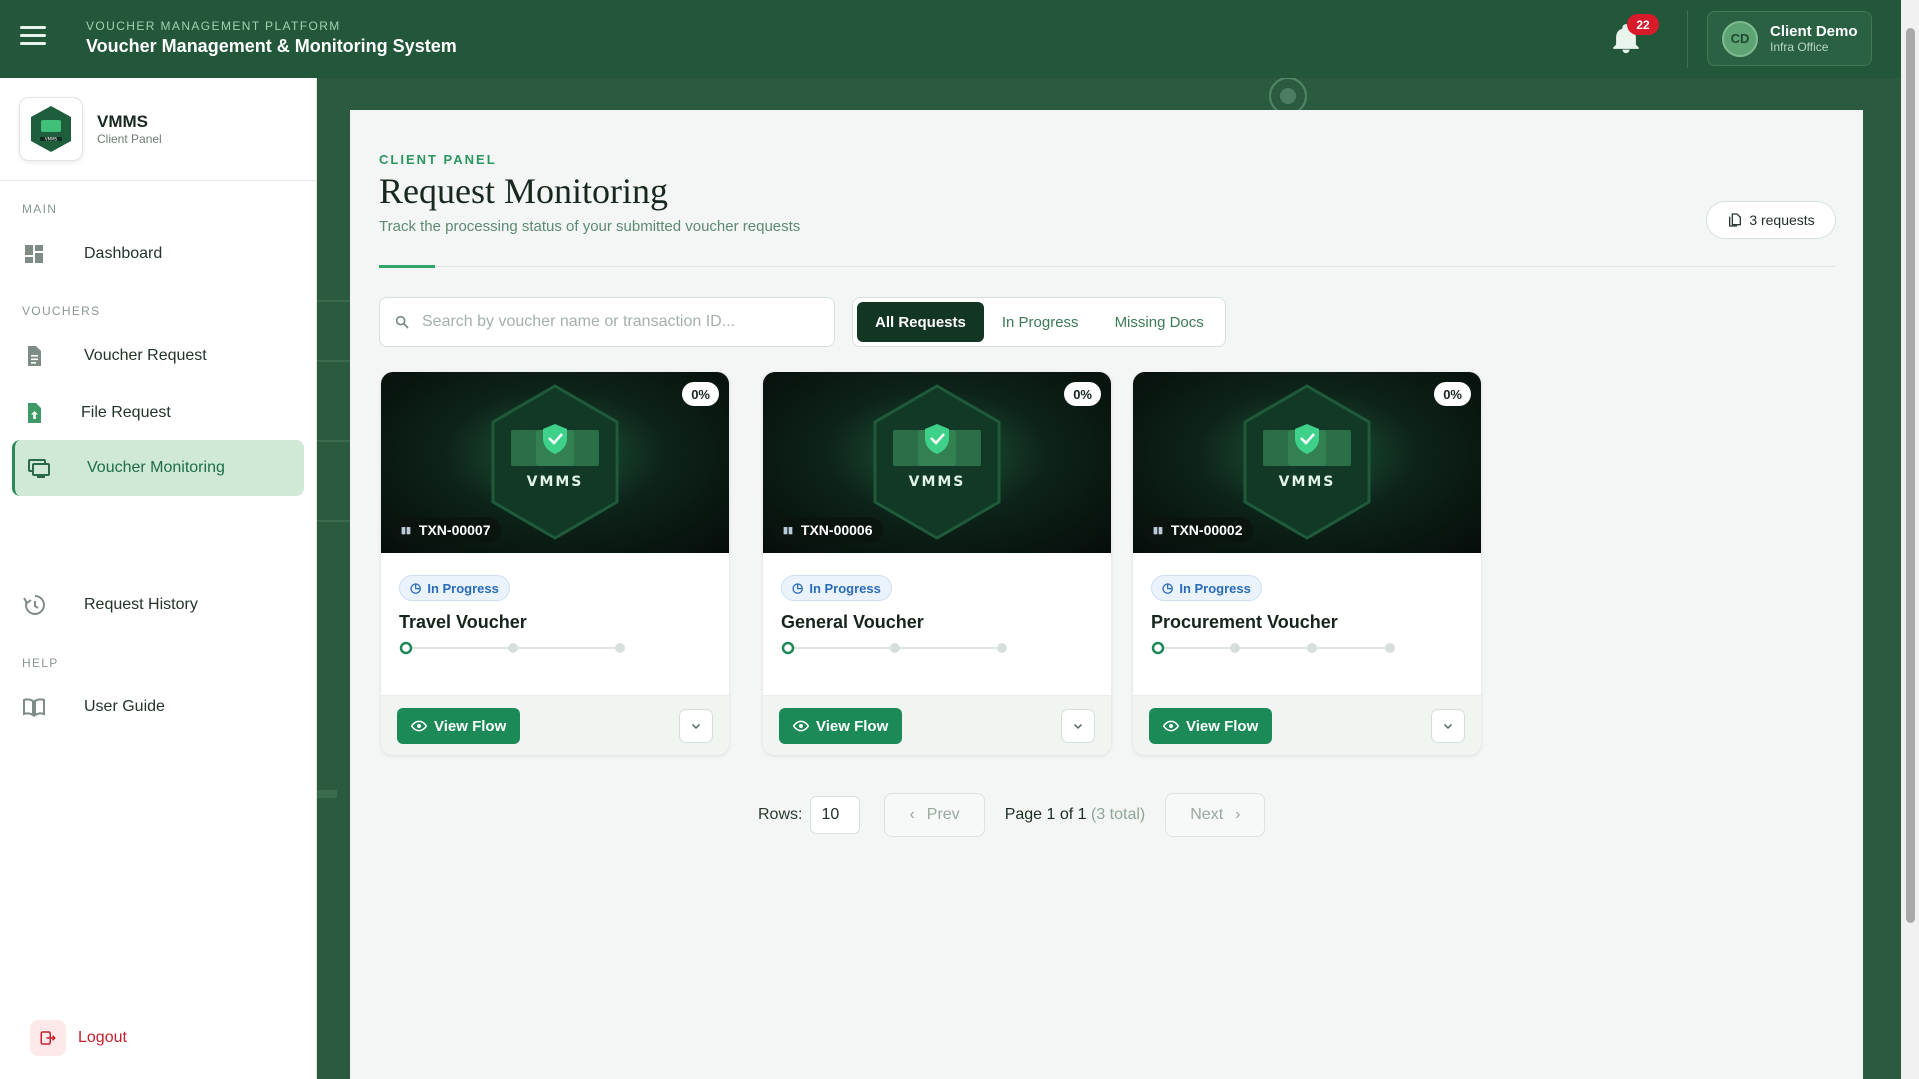  I want to click on filter-in-progress: In Progress, so click(1040, 322).